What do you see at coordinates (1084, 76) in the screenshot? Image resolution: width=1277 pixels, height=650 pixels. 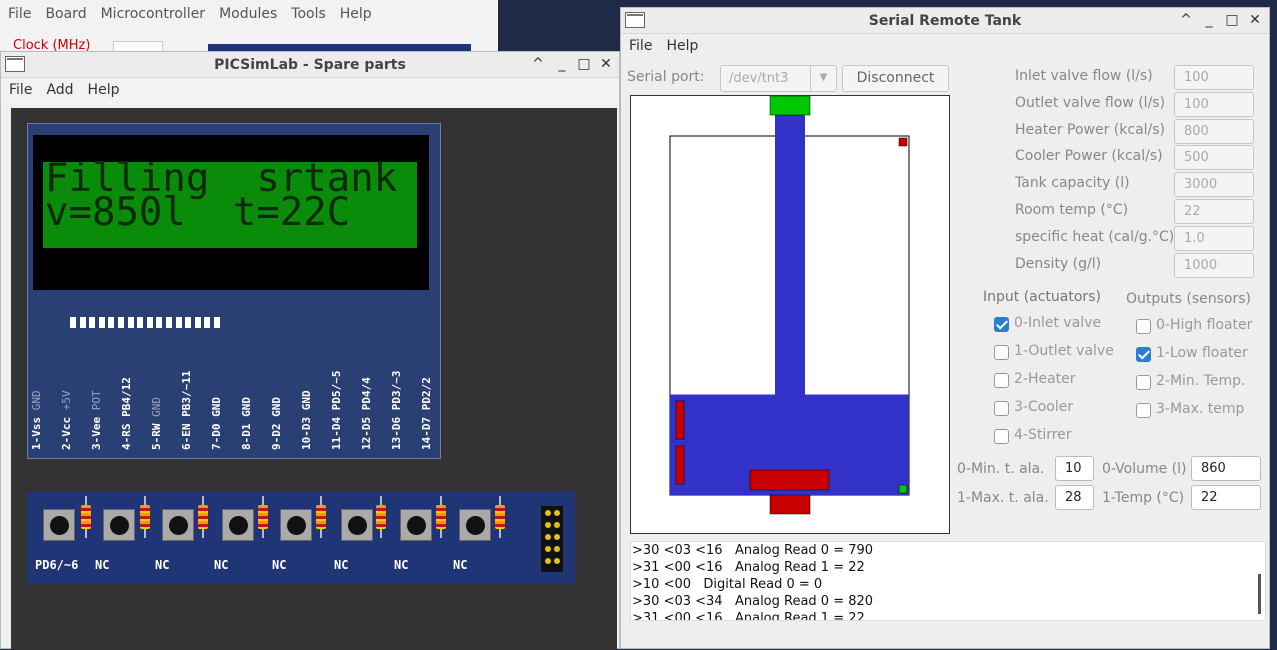 I see `param-label: Inlet valve flow (l/s)` at bounding box center [1084, 76].